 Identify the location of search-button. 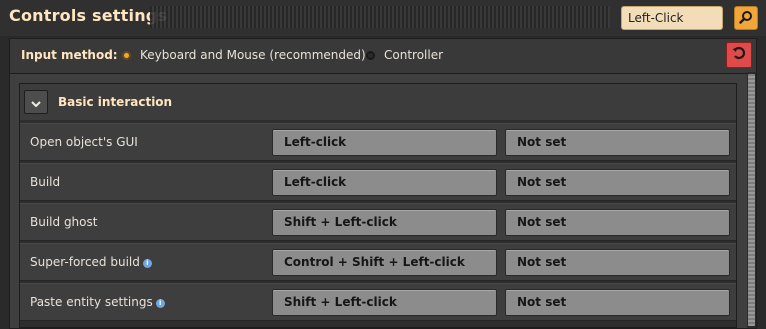
(746, 18).